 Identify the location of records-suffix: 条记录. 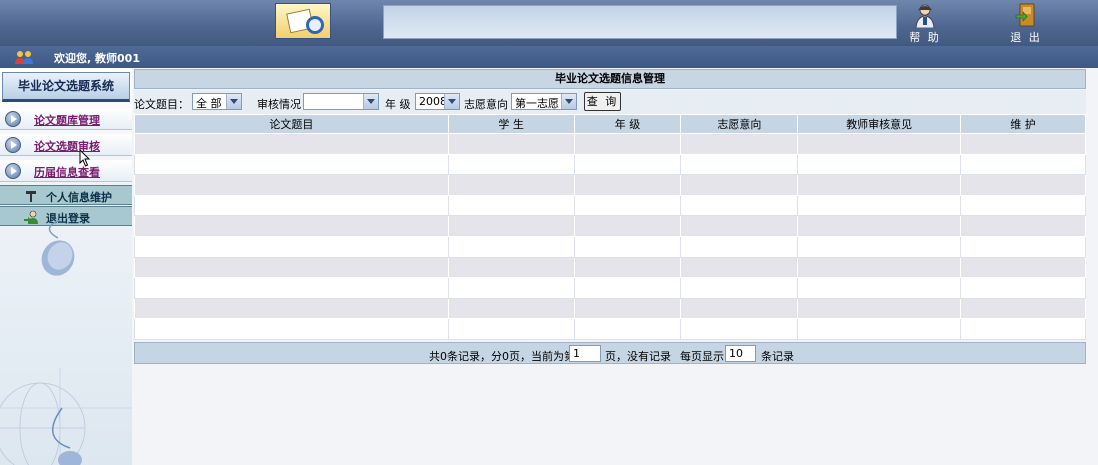
(777, 356).